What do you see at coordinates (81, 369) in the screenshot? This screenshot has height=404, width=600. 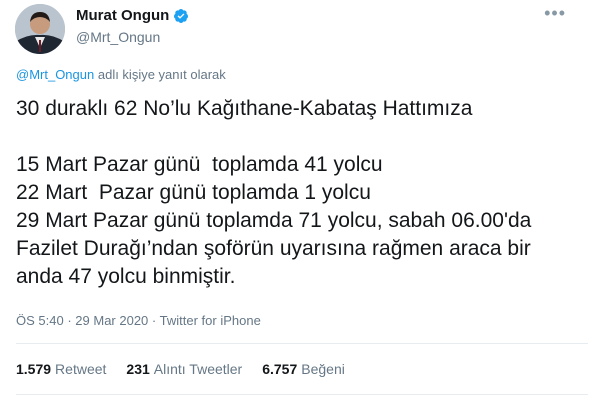 I see `retweets-label: Retweet` at bounding box center [81, 369].